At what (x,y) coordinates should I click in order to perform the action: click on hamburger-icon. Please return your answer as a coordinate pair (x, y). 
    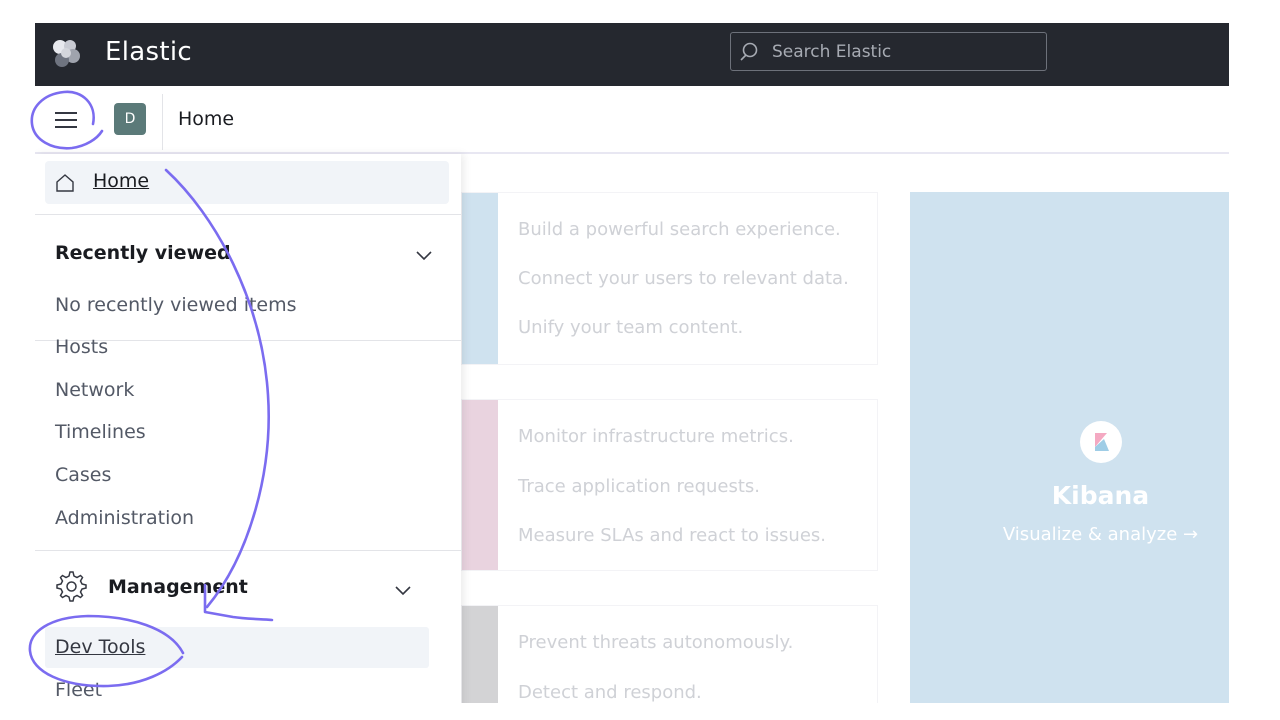
    Looking at the image, I should click on (66, 113).